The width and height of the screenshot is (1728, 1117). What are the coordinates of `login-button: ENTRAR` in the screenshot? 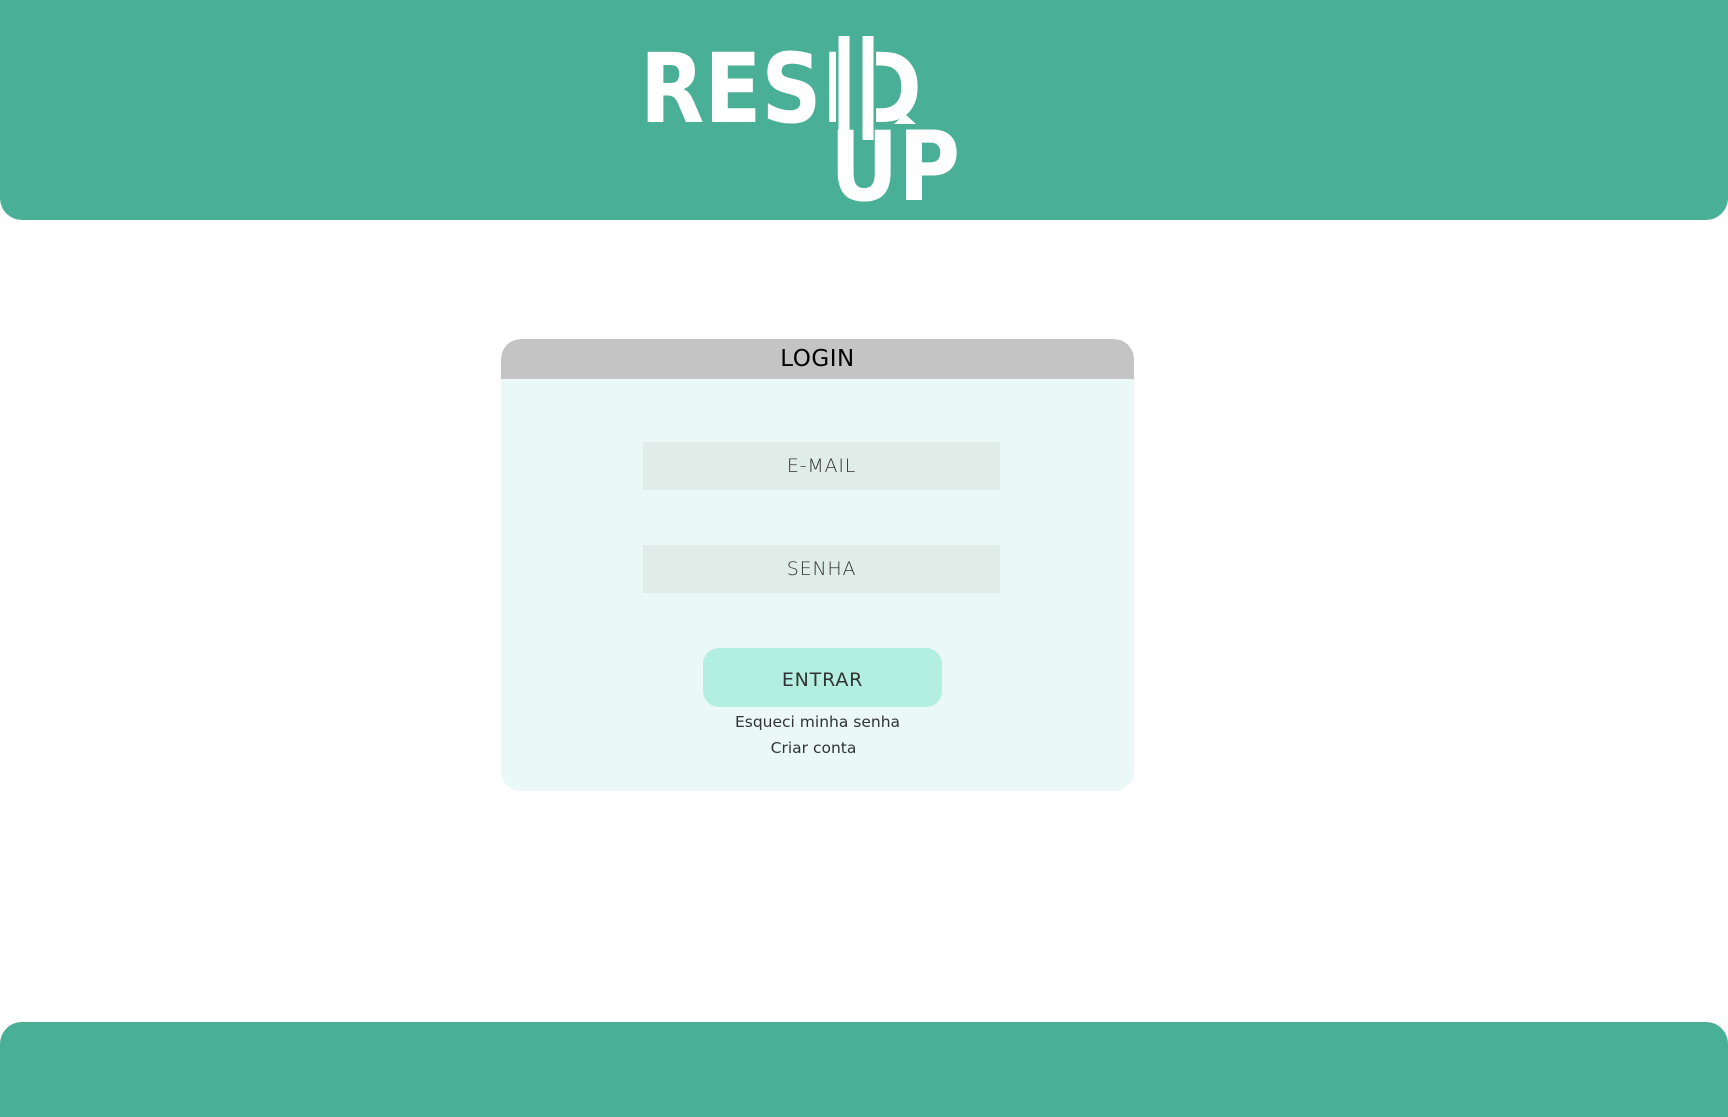 It's located at (822, 677).